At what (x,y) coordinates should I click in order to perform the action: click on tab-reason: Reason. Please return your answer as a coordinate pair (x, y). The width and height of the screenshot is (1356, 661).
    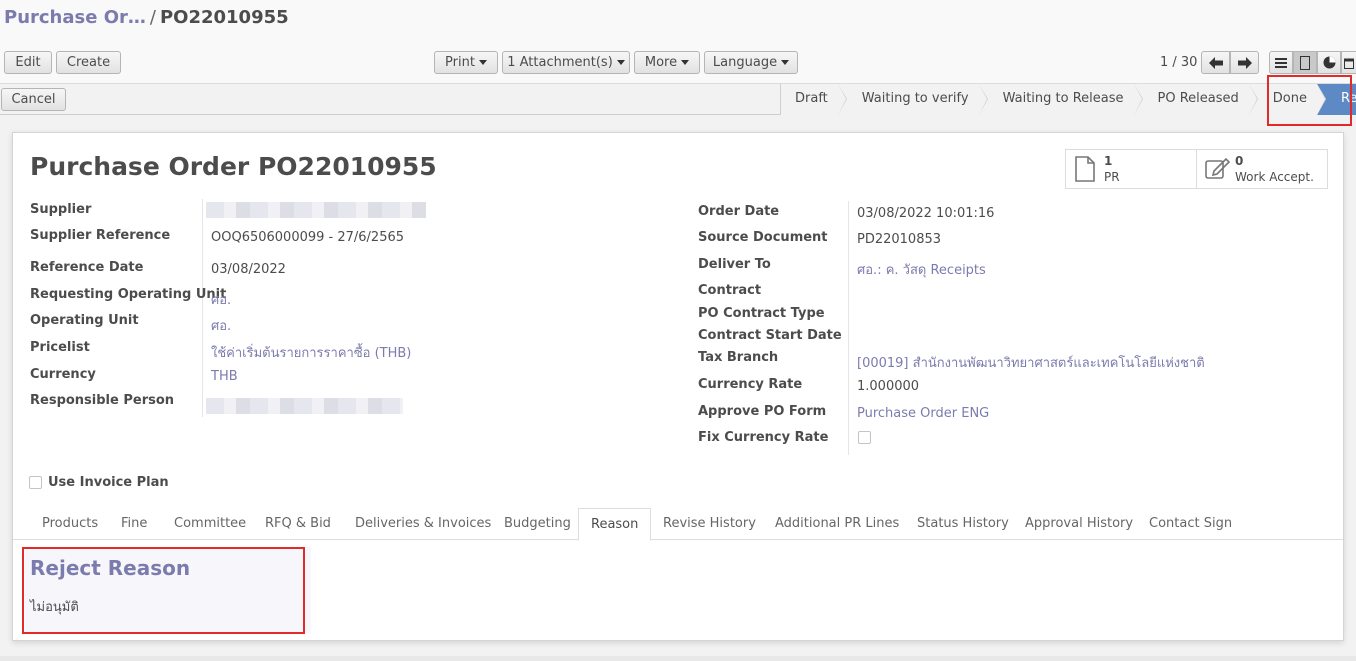
    Looking at the image, I should click on (615, 524).